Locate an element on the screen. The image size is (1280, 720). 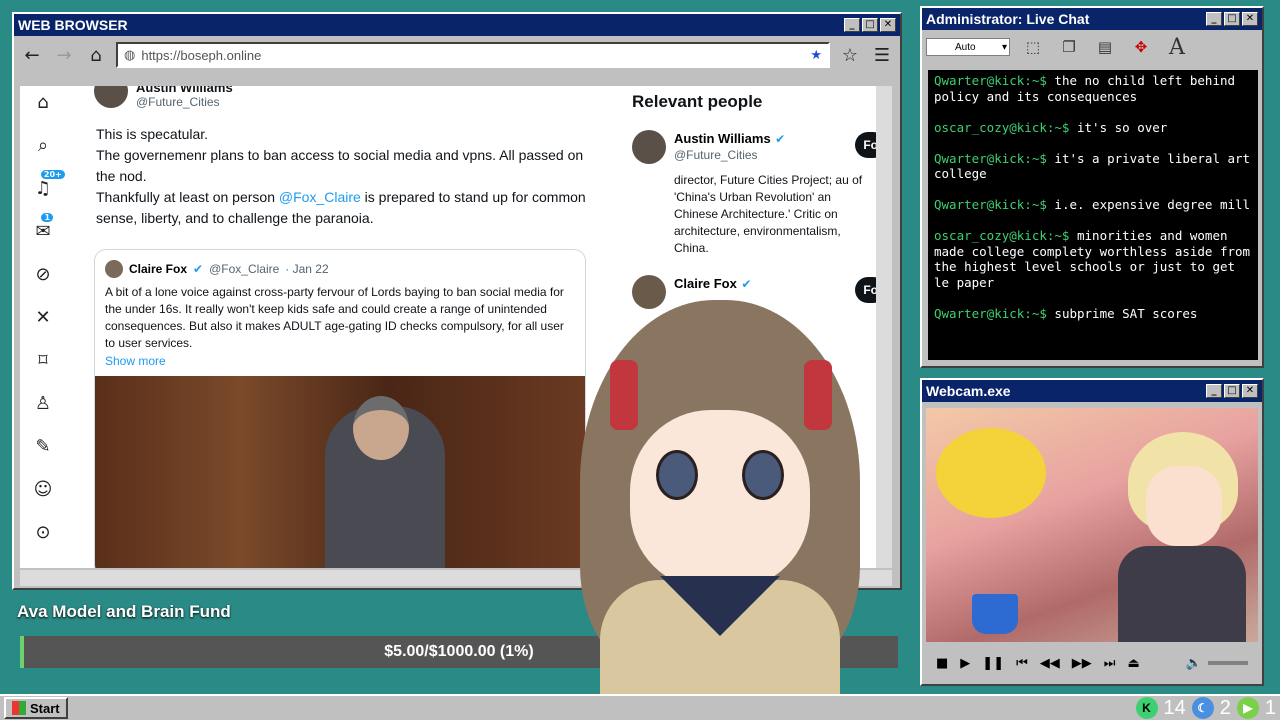
stop-icon: ■ is located at coordinates (942, 663).